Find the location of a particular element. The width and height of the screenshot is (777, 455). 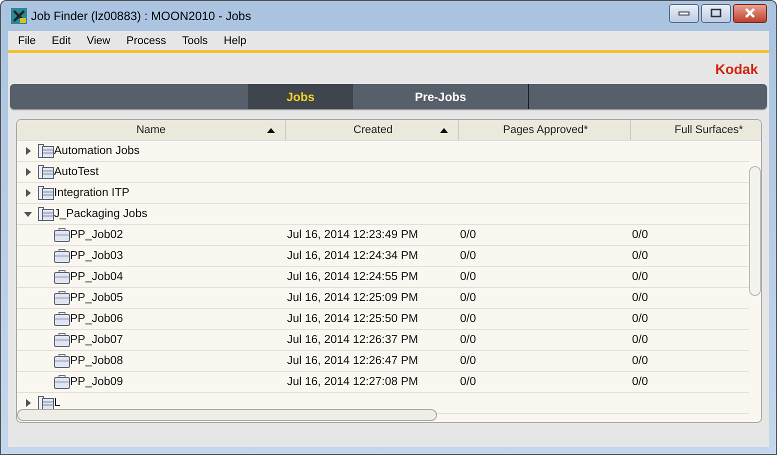

name-cell: PP_Job09 is located at coordinates (97, 382).